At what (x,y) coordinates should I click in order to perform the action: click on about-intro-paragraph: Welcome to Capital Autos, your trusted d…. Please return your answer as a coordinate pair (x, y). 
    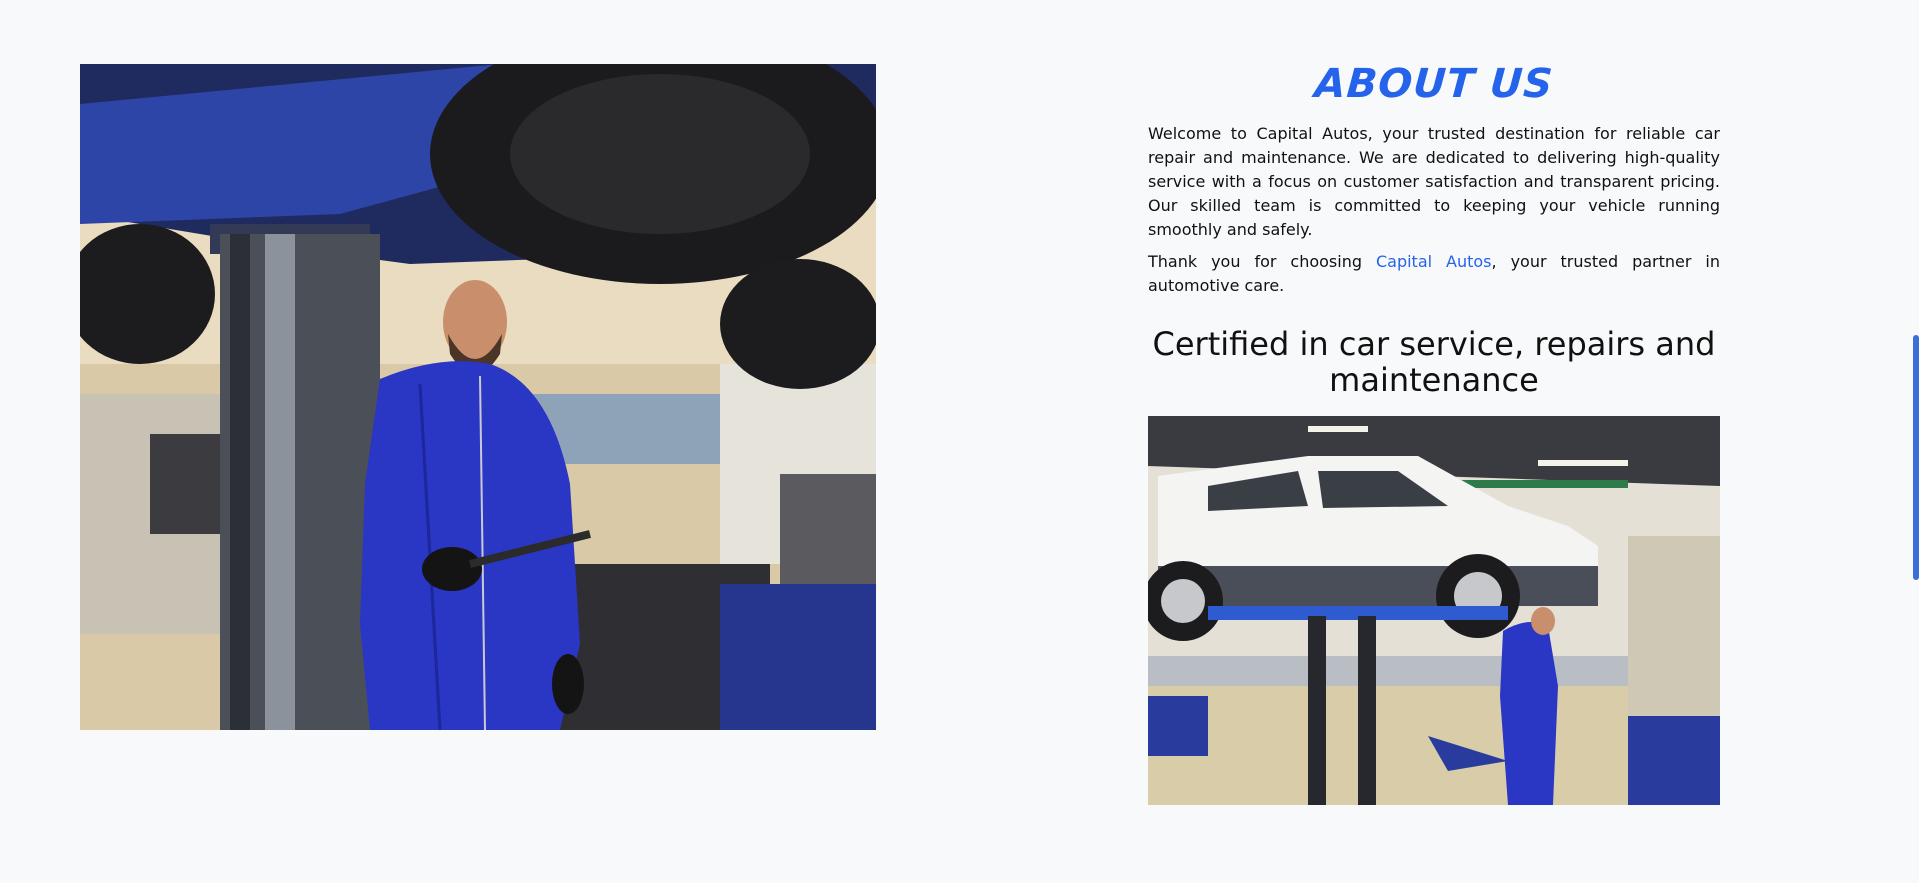
    Looking at the image, I should click on (1434, 181).